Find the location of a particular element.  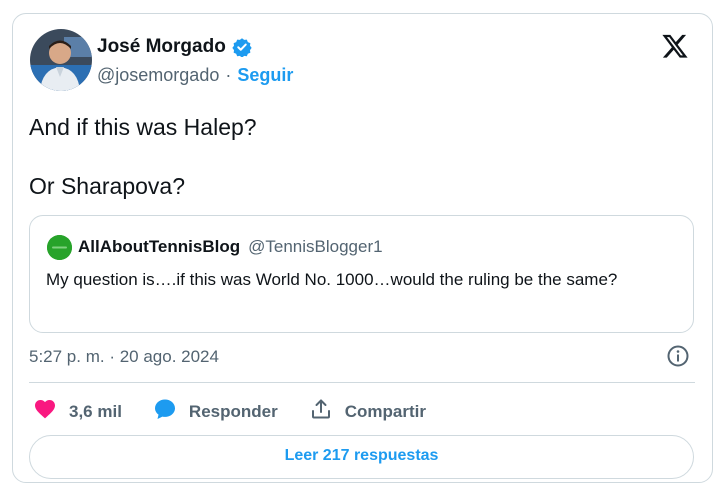

tweet-line-1: And if this was Halep? is located at coordinates (143, 127).